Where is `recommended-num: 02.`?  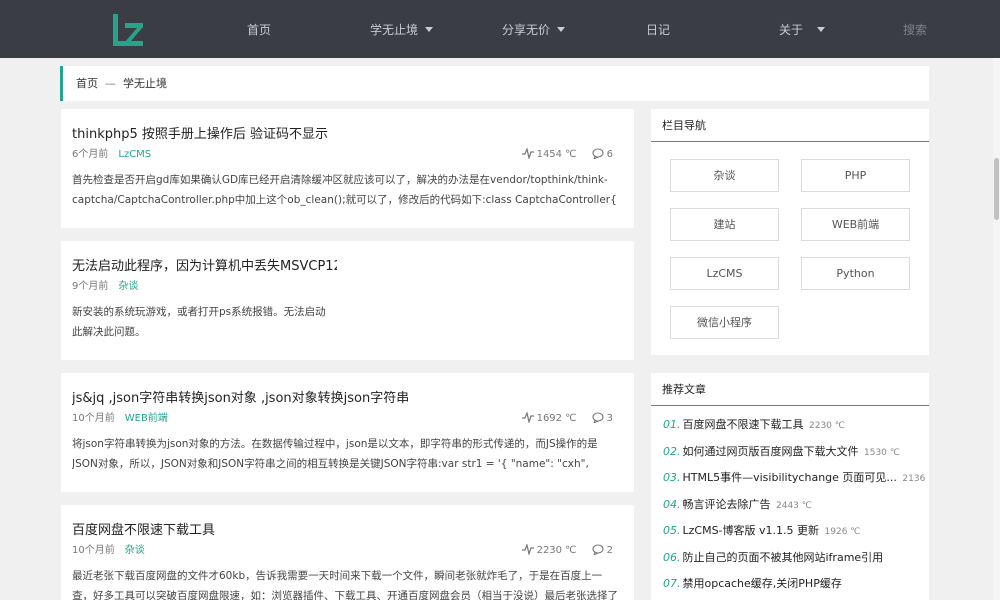
recommended-num: 02. is located at coordinates (672, 451).